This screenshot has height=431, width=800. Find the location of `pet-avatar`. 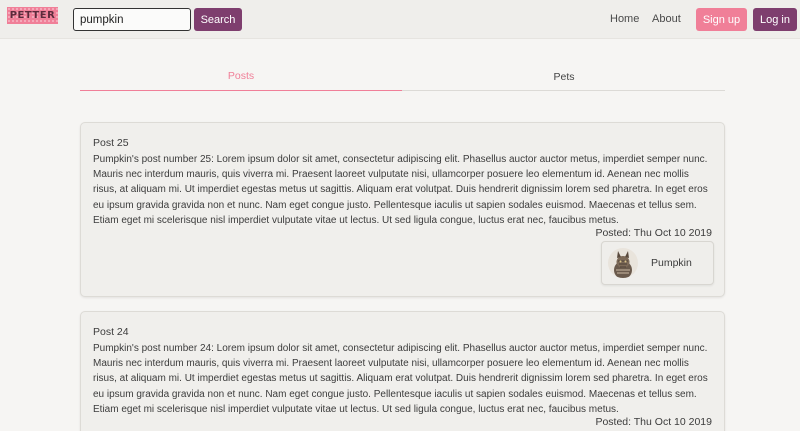

pet-avatar is located at coordinates (623, 263).